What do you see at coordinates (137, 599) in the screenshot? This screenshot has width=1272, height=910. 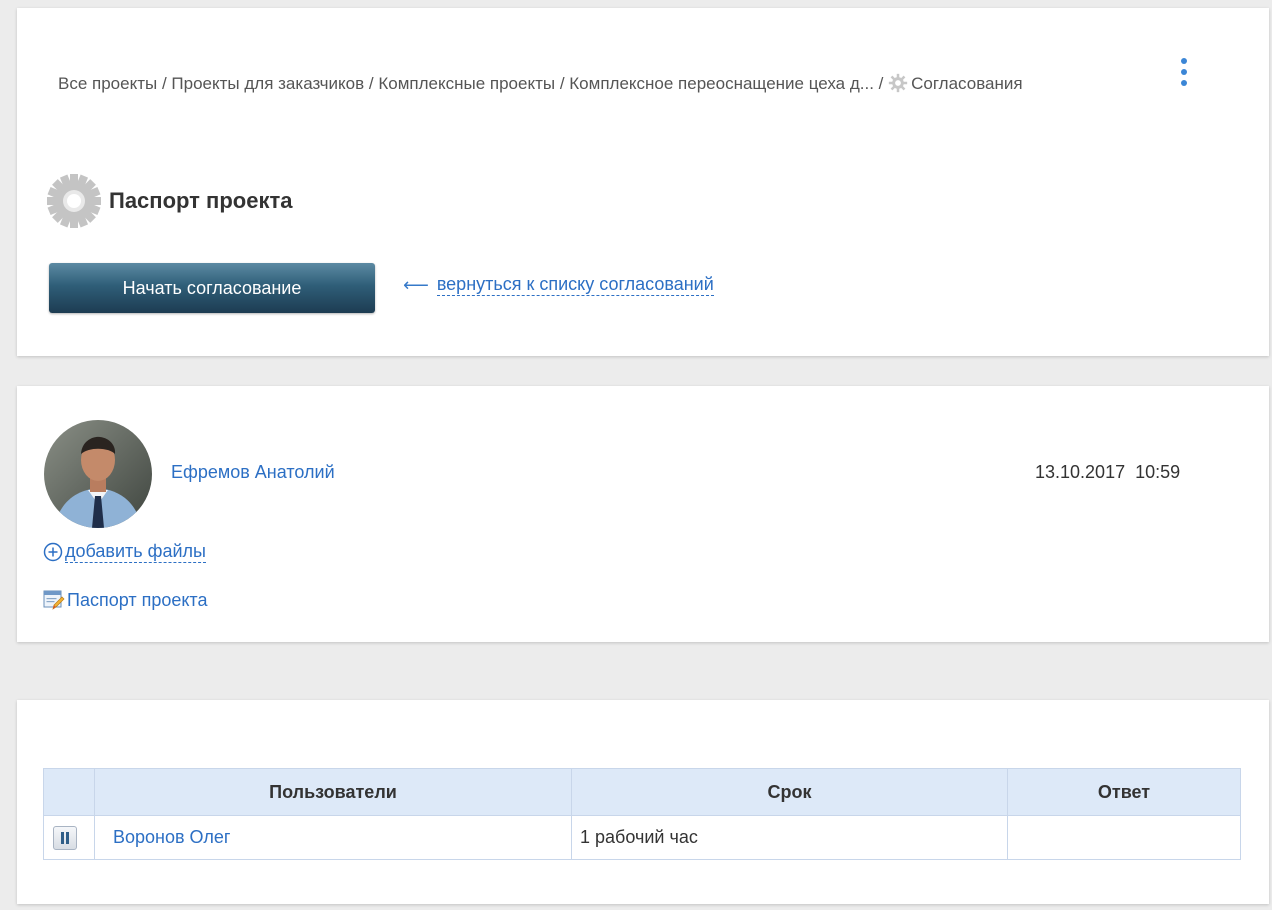 I see `document-label: Паспорт проекта` at bounding box center [137, 599].